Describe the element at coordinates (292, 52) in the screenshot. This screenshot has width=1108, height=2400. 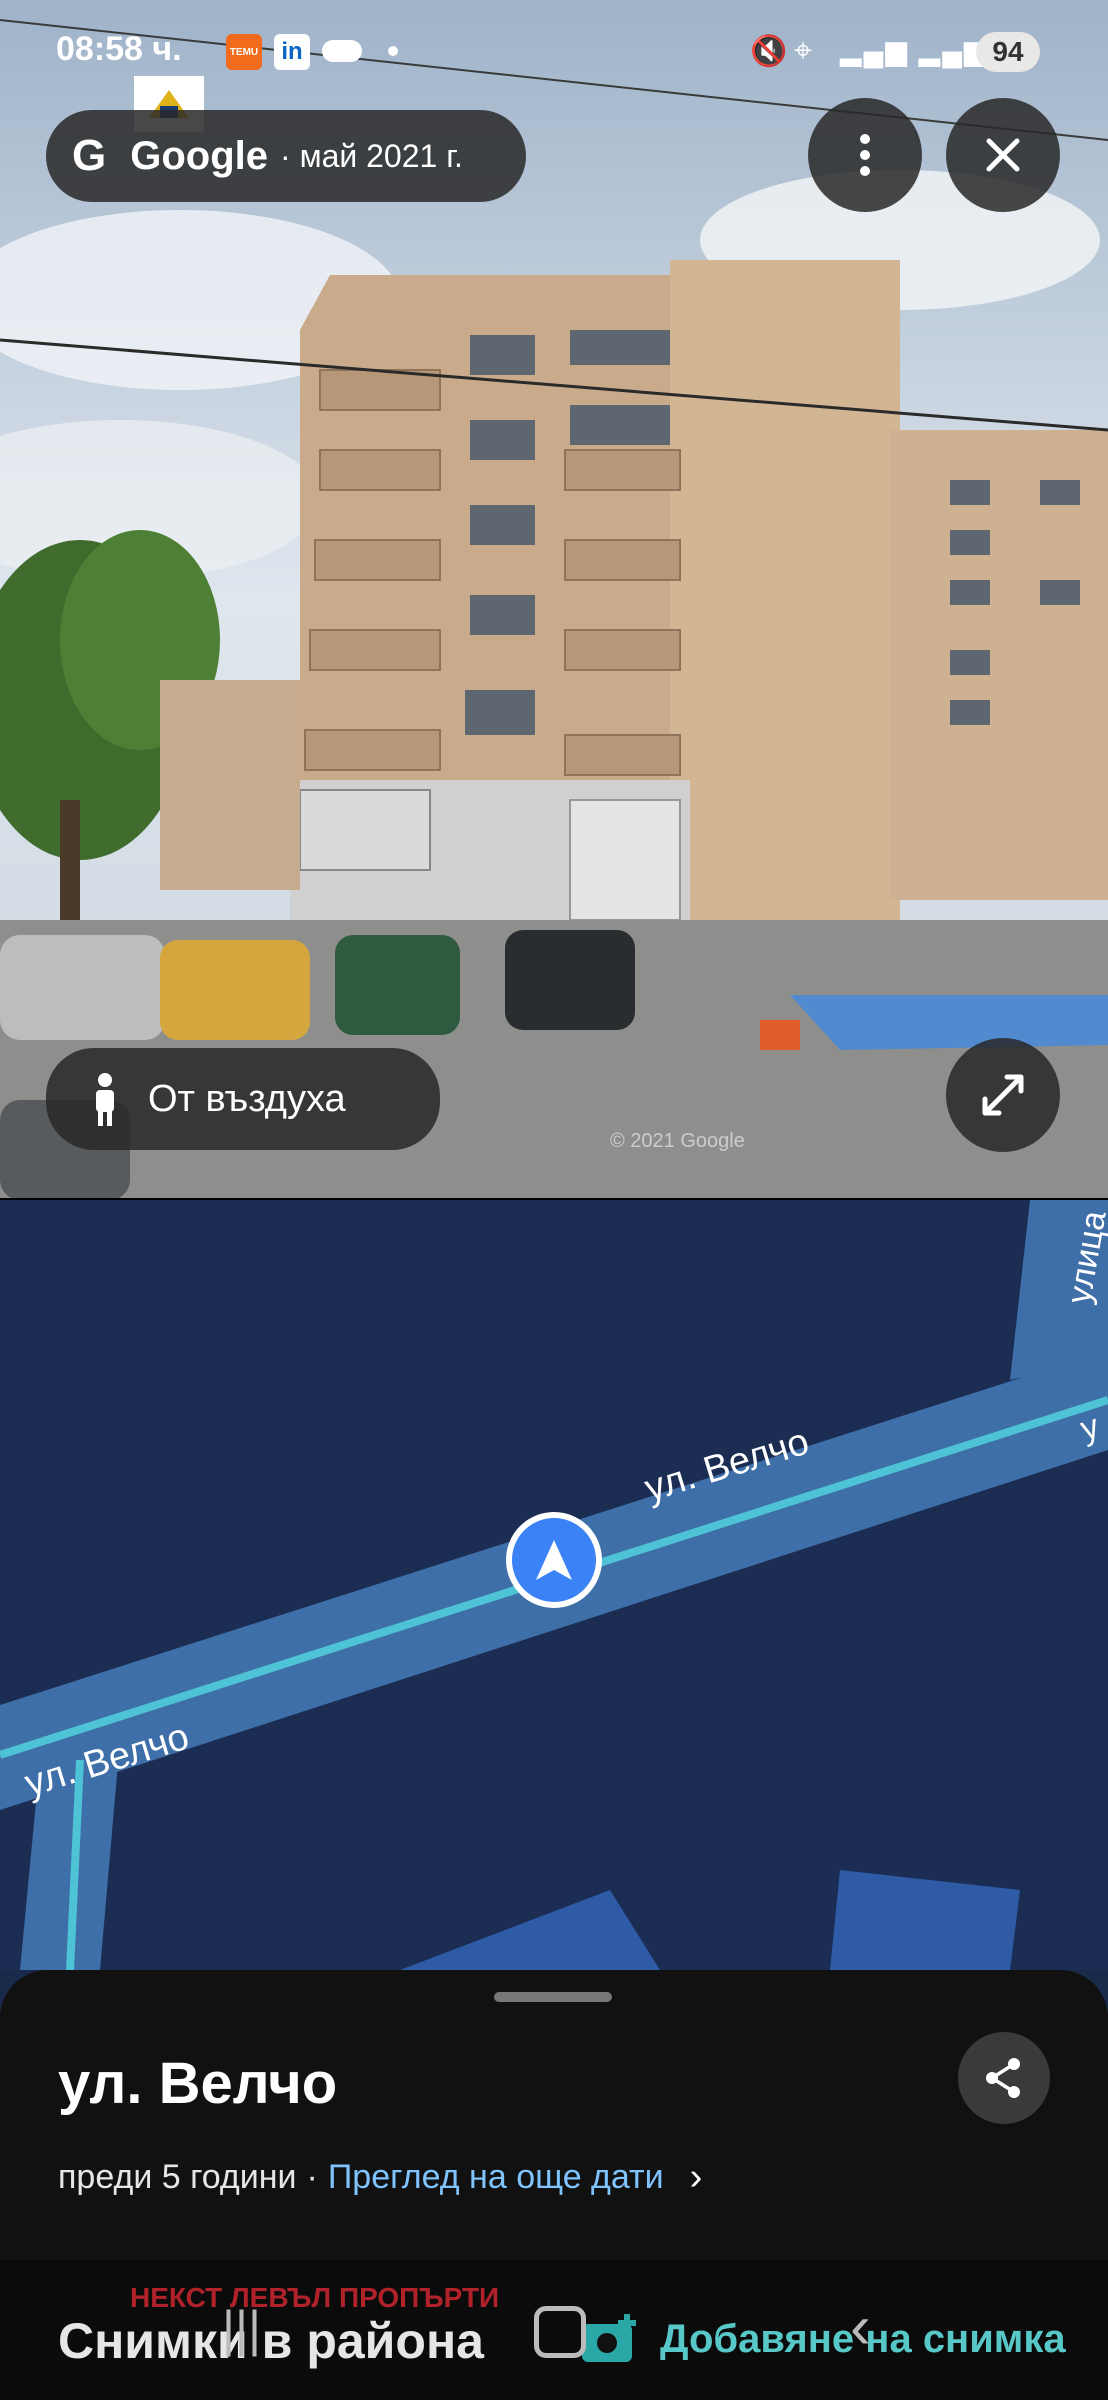
I see `linkedin-icon: in` at that location.